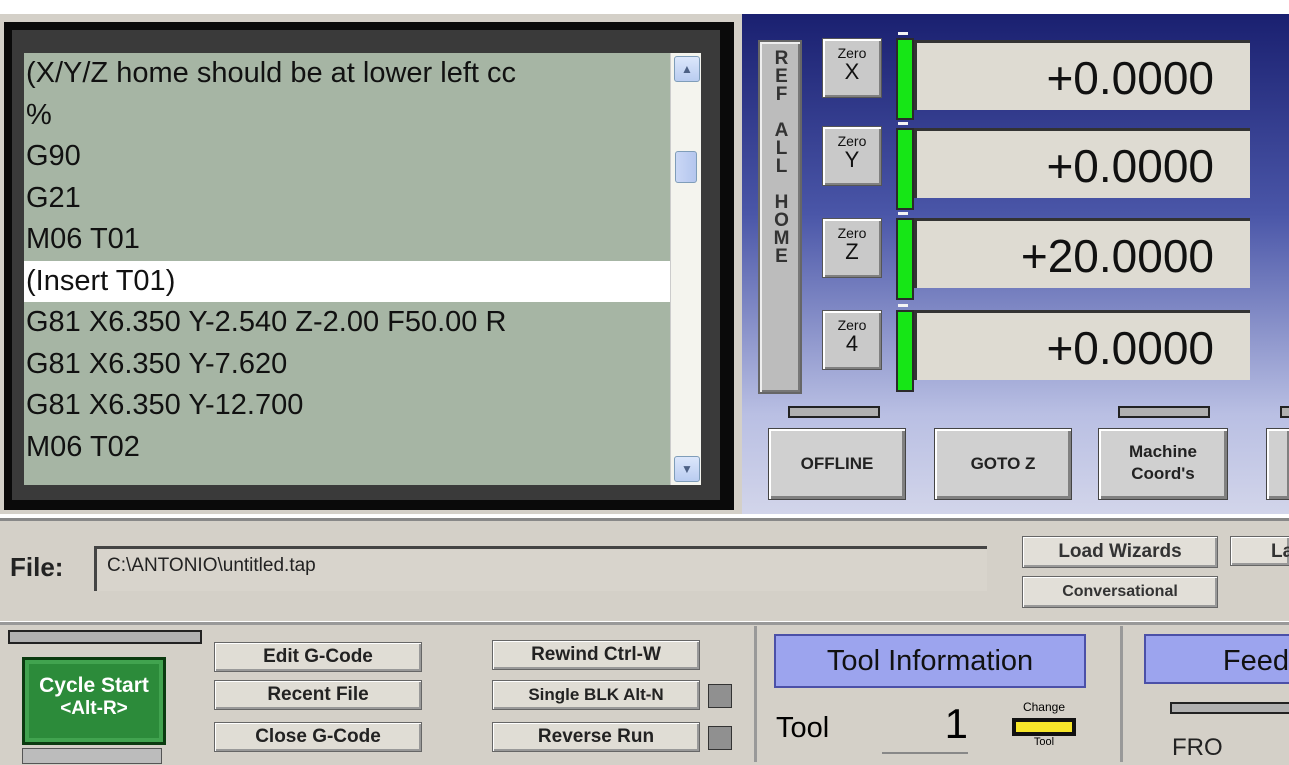  I want to click on zero-x-button: Zero X, so click(852, 68).